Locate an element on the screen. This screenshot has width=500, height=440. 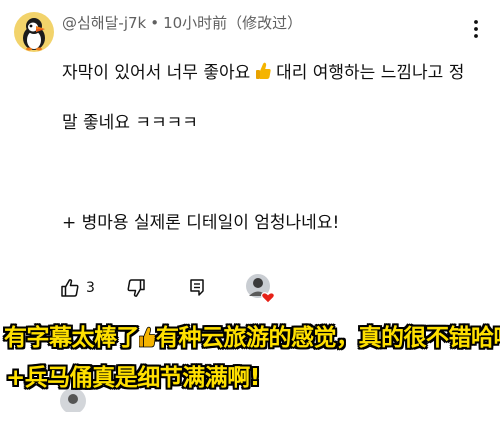
reply-button is located at coordinates (197, 288).